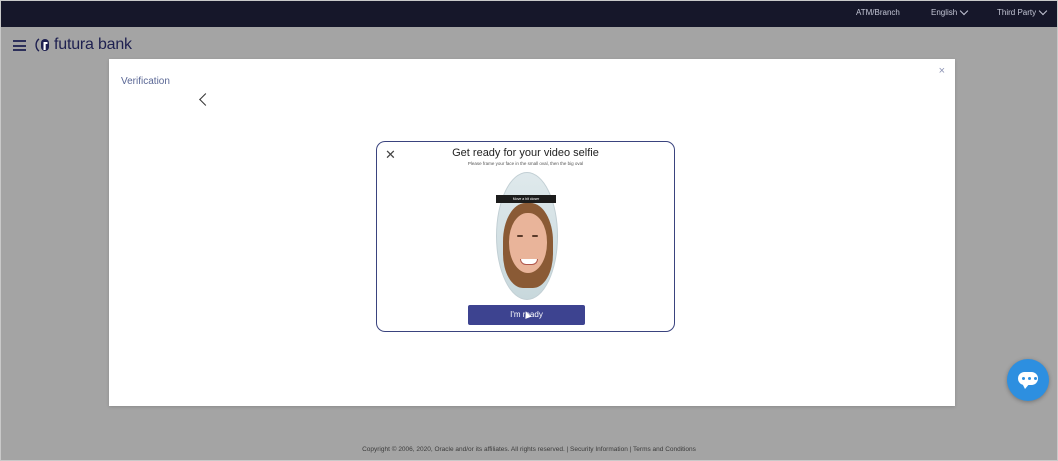 The image size is (1058, 461). What do you see at coordinates (944, 12) in the screenshot?
I see `language-label: English` at bounding box center [944, 12].